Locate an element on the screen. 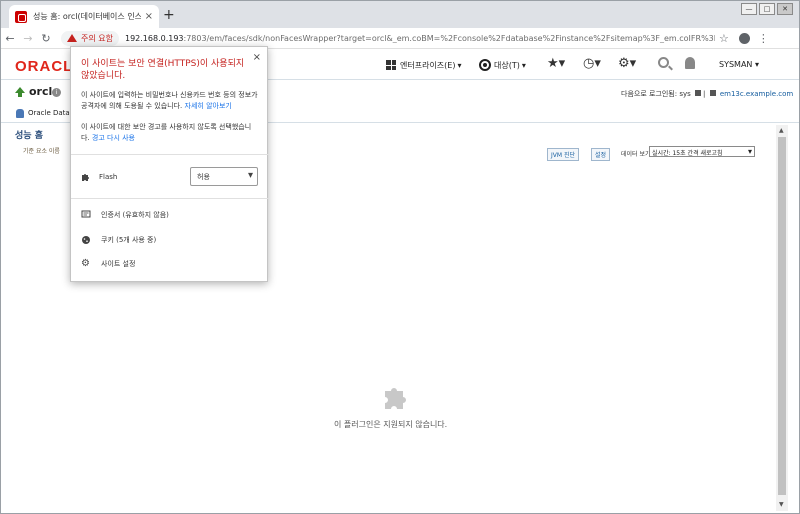 This screenshot has height=514, width=800. cookies-label: 쿠키 (5개 사용 중) is located at coordinates (129, 240).